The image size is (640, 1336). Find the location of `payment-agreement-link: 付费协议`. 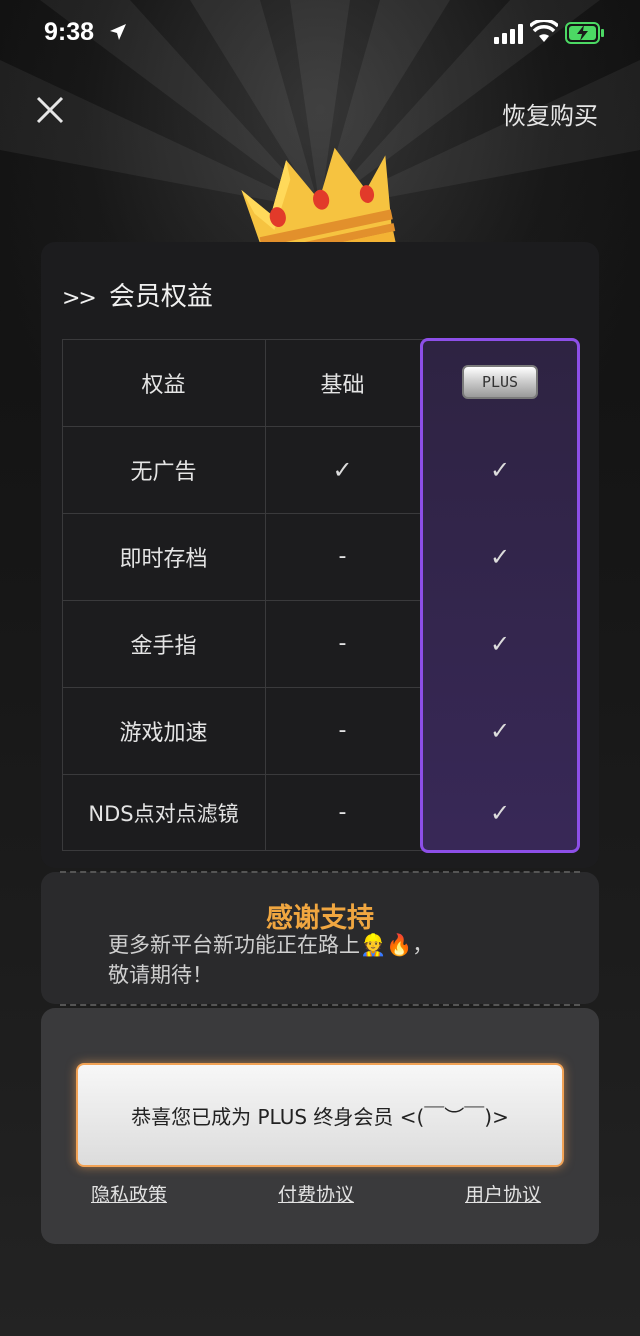

payment-agreement-link: 付费协议 is located at coordinates (316, 1193).